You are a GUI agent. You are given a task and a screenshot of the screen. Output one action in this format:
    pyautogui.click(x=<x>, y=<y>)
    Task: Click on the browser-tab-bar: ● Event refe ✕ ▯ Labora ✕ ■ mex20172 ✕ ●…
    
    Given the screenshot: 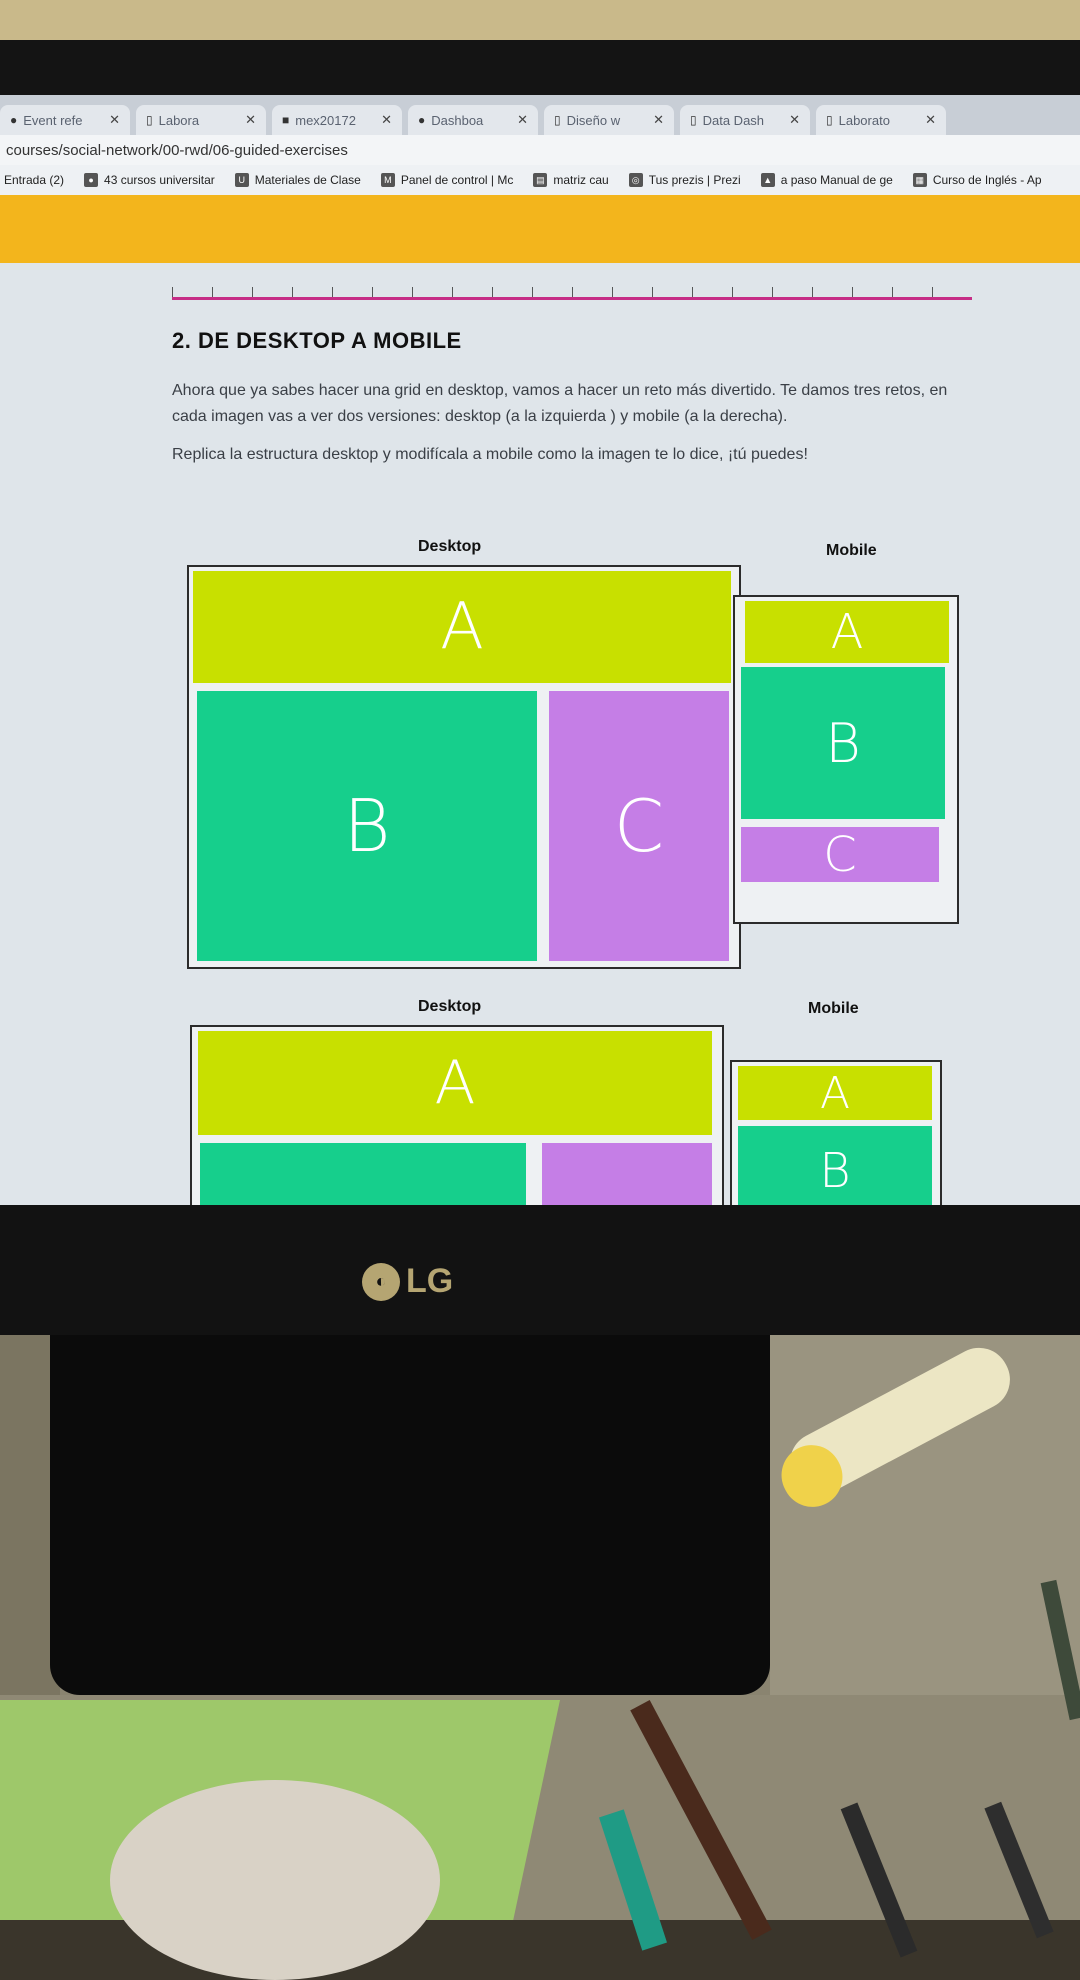 What is the action you would take?
    pyautogui.click(x=540, y=115)
    